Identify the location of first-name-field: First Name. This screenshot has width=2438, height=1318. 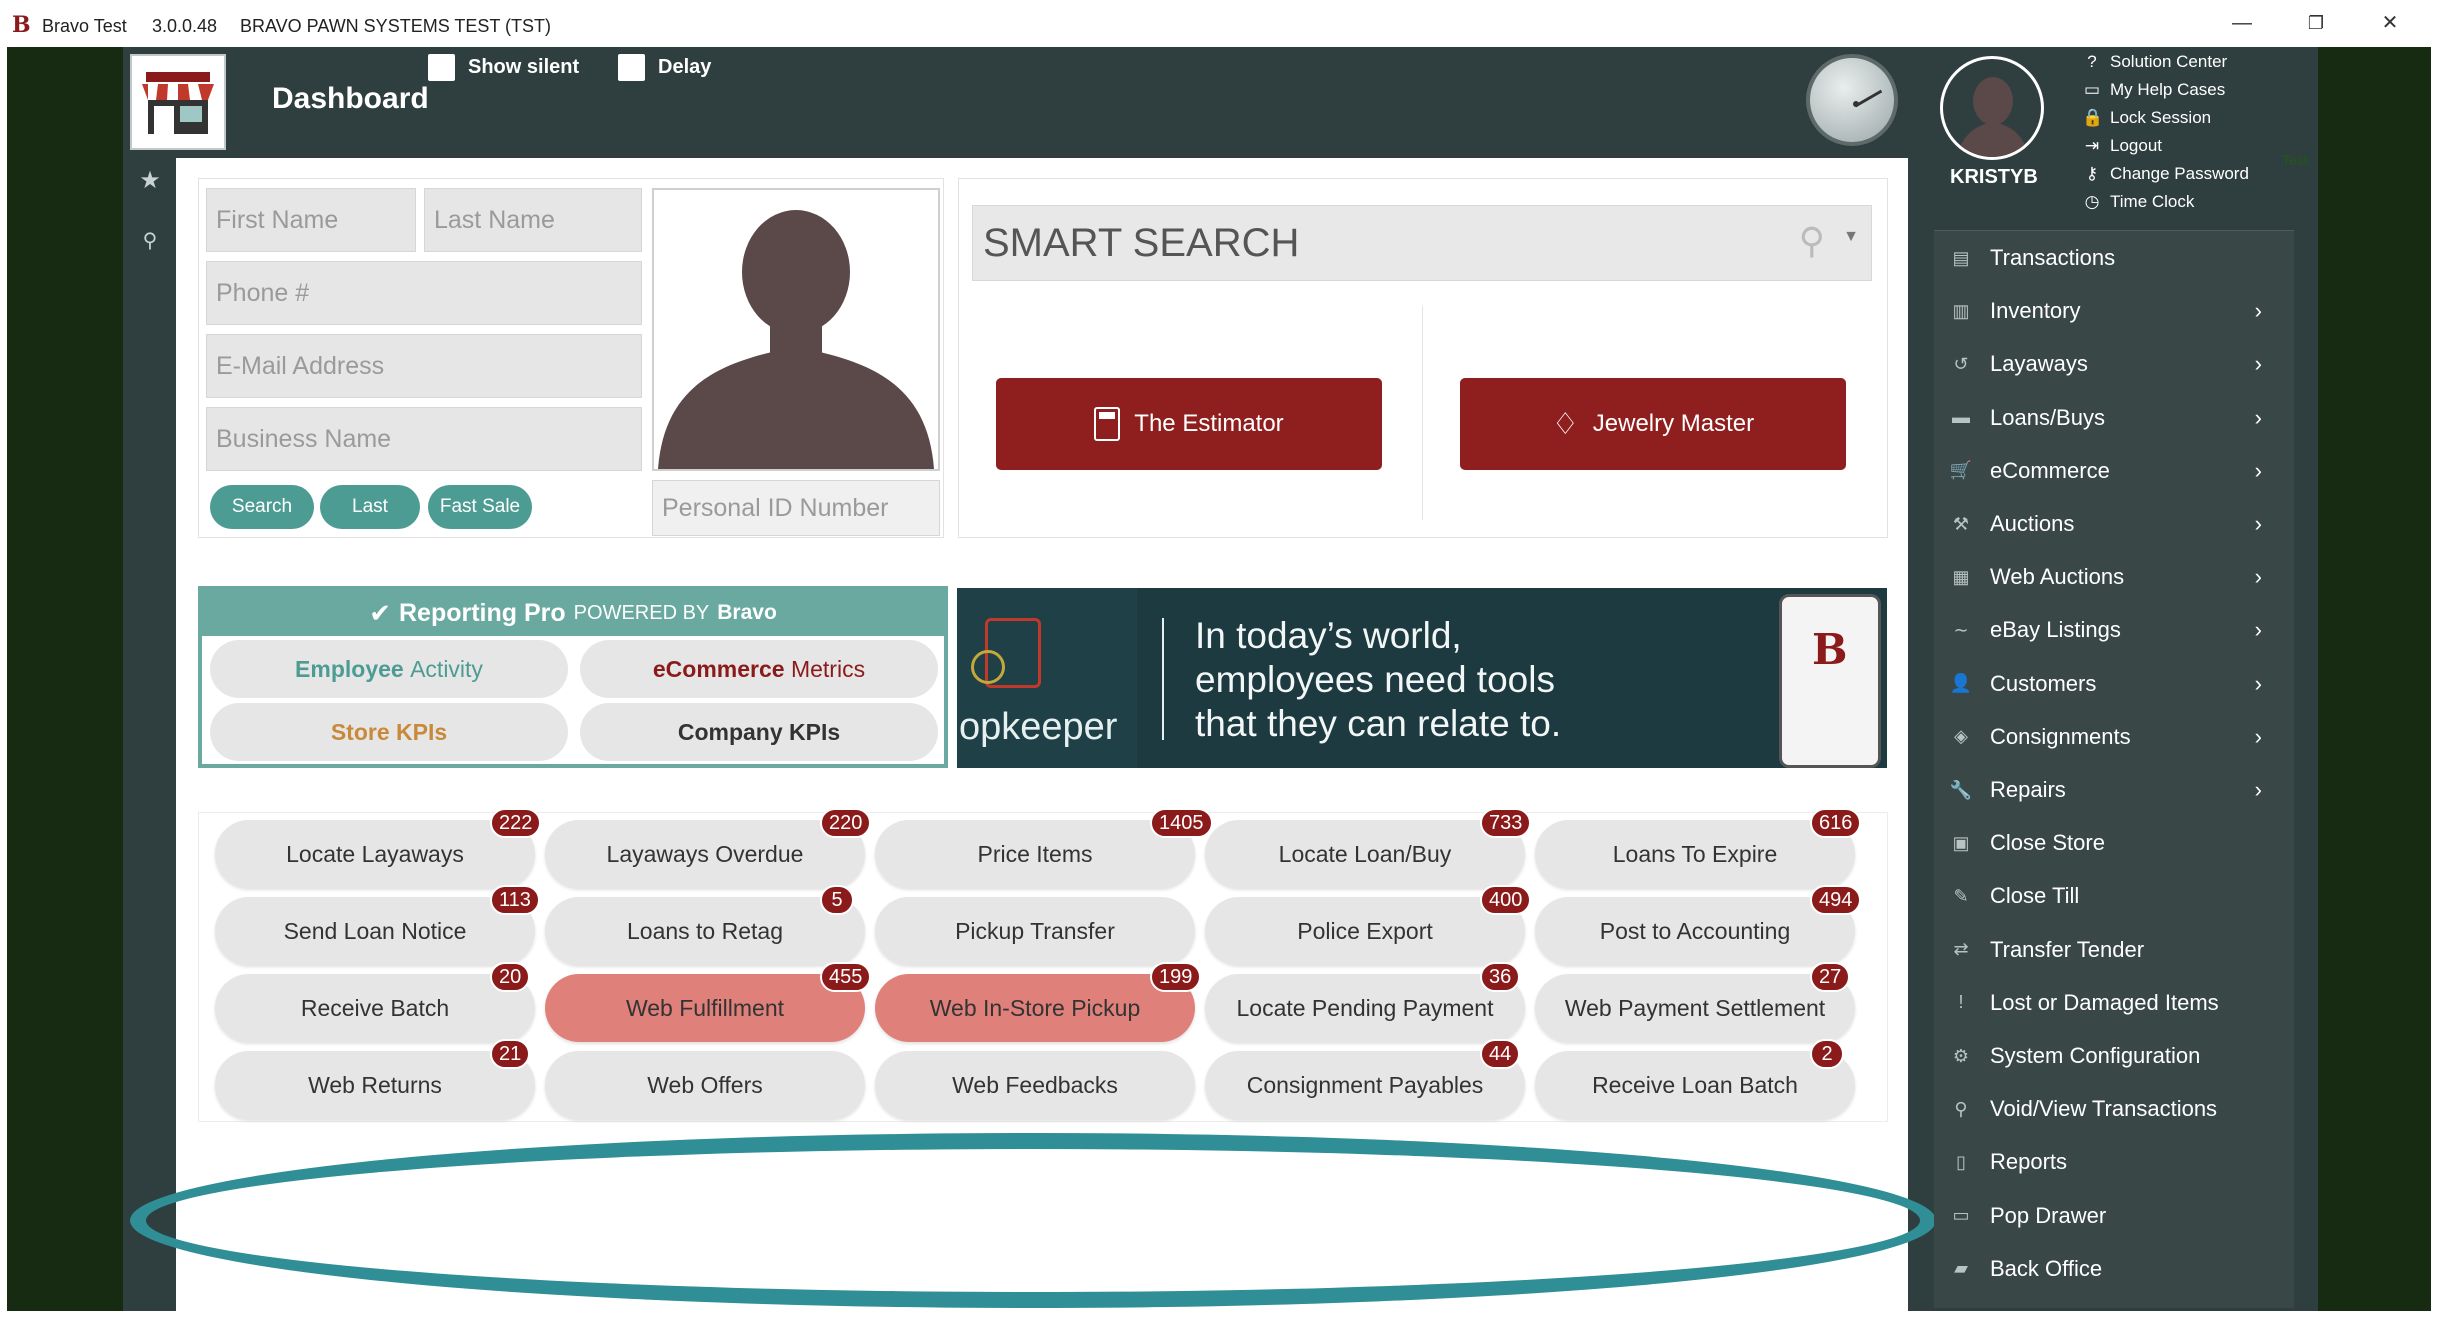
(311, 220).